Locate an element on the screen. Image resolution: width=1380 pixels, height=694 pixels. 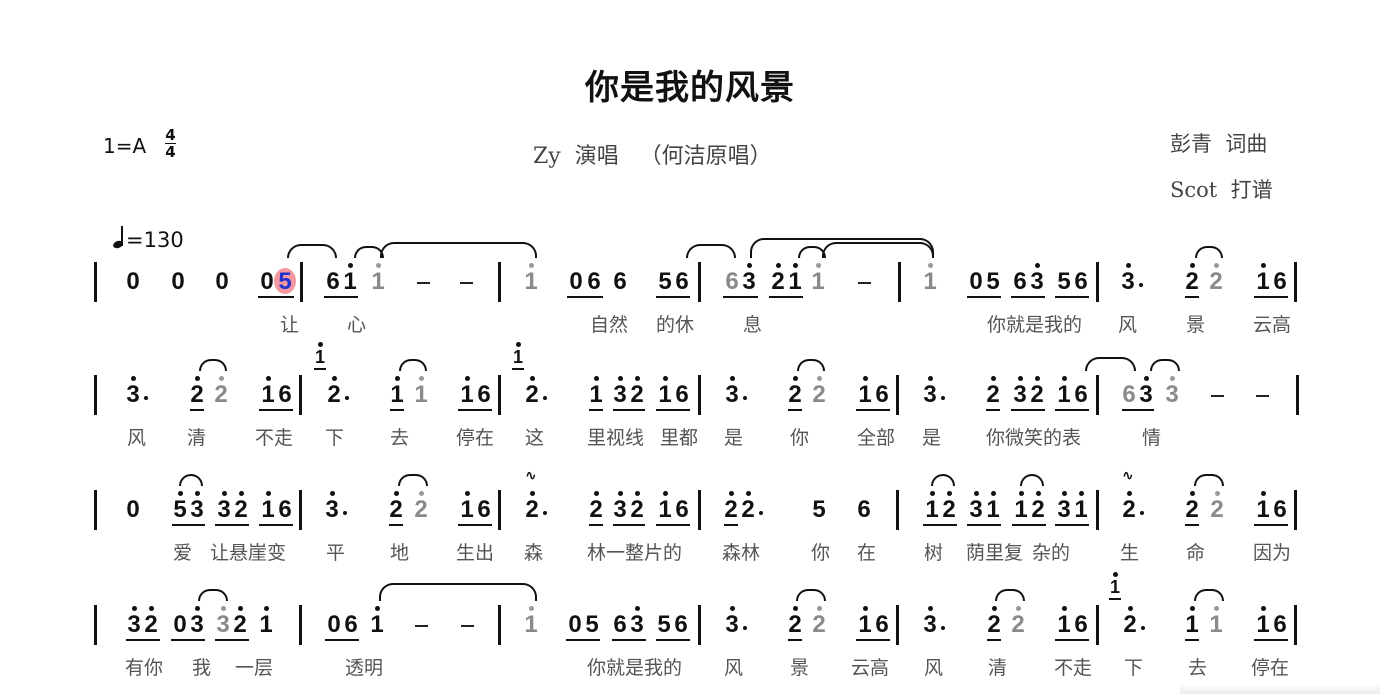
turn-ornament-icon: ∿ is located at coordinates (1128, 476).